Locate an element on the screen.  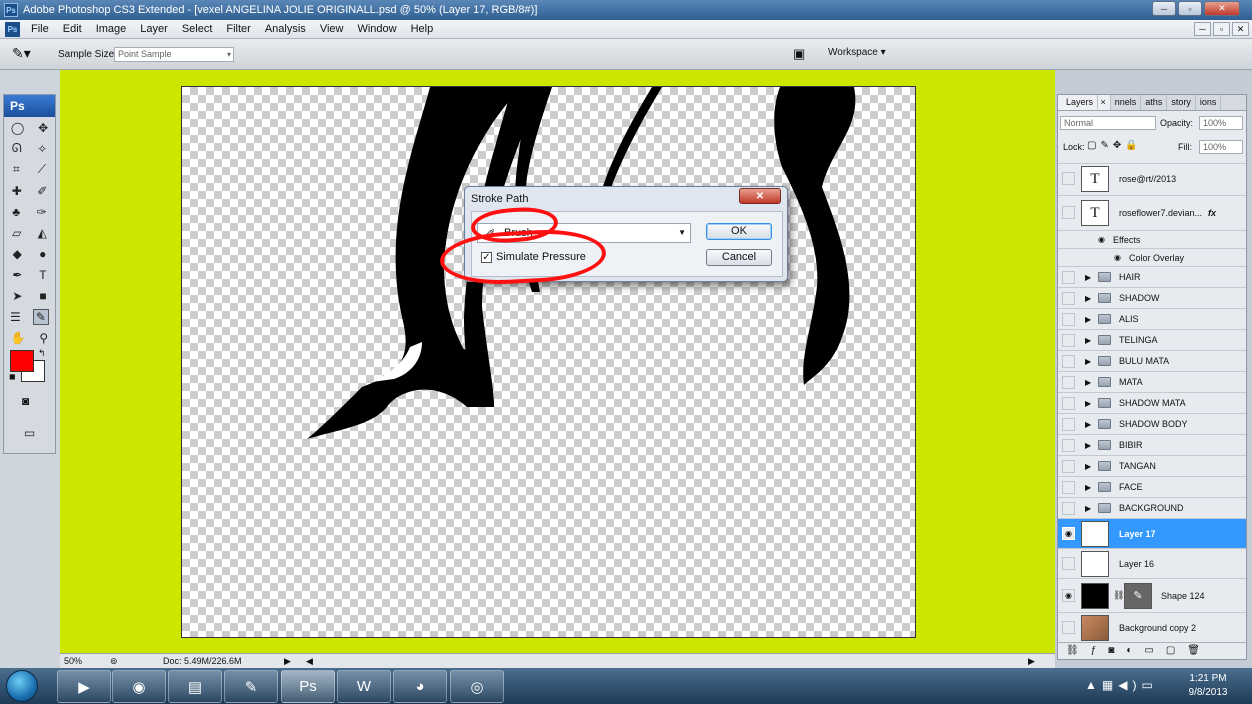
dialog-close-button: ✕ is located at coordinates (760, 196).